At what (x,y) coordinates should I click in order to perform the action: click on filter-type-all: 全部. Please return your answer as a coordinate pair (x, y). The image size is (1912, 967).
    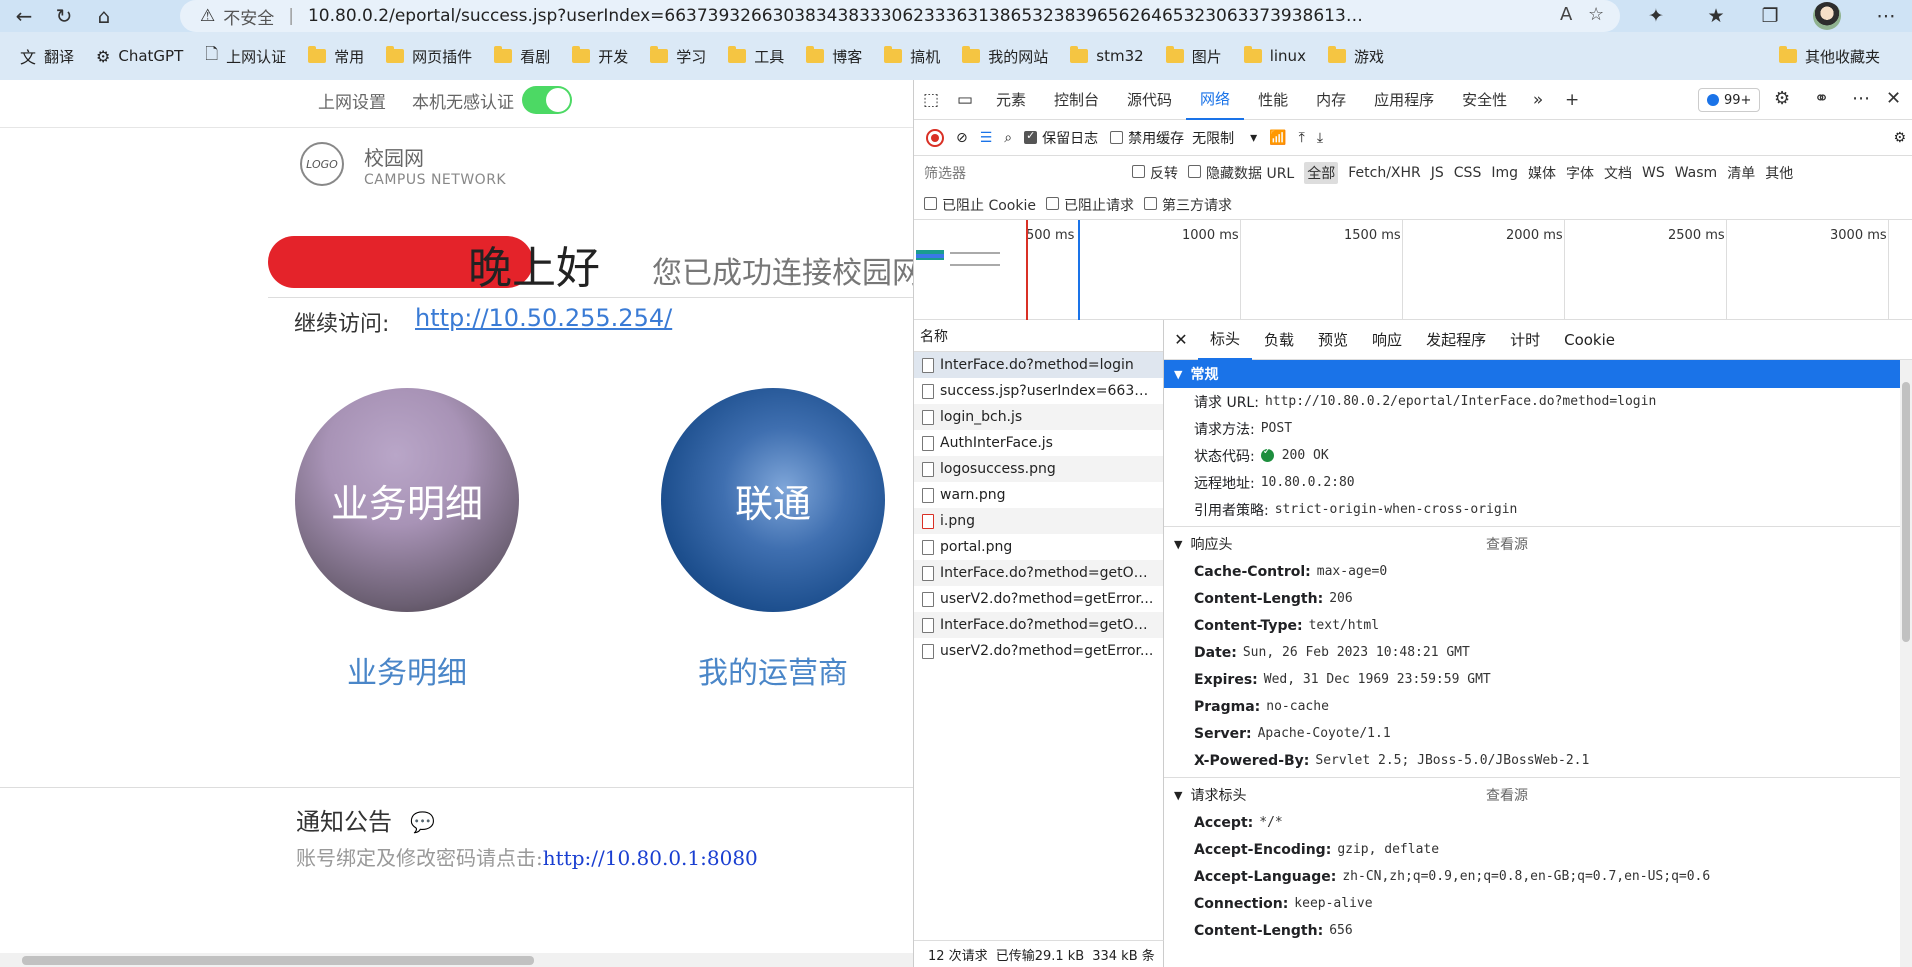
    Looking at the image, I should click on (1321, 173).